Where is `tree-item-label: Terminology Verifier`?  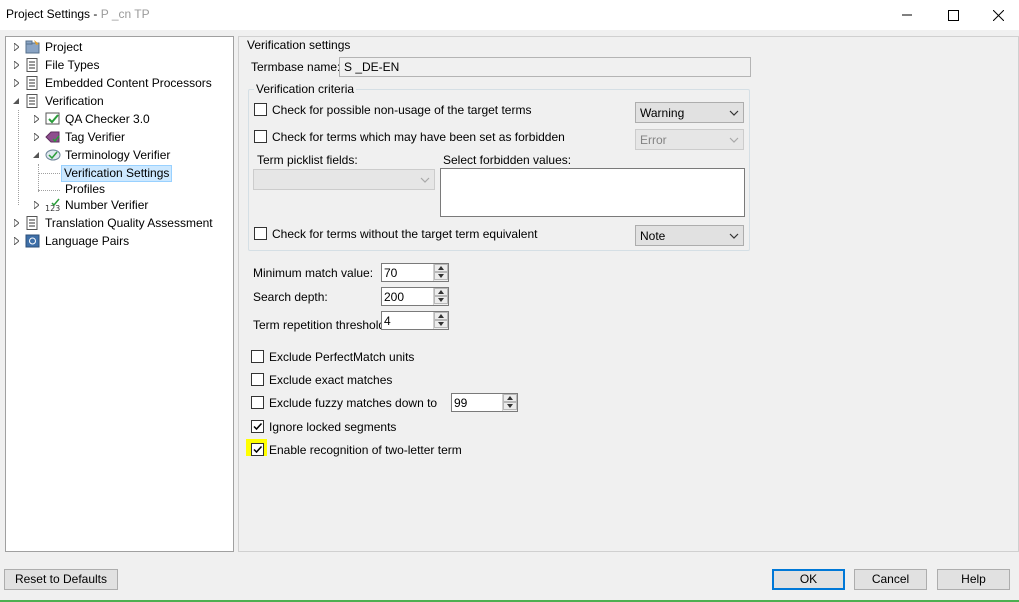 tree-item-label: Terminology Verifier is located at coordinates (118, 155).